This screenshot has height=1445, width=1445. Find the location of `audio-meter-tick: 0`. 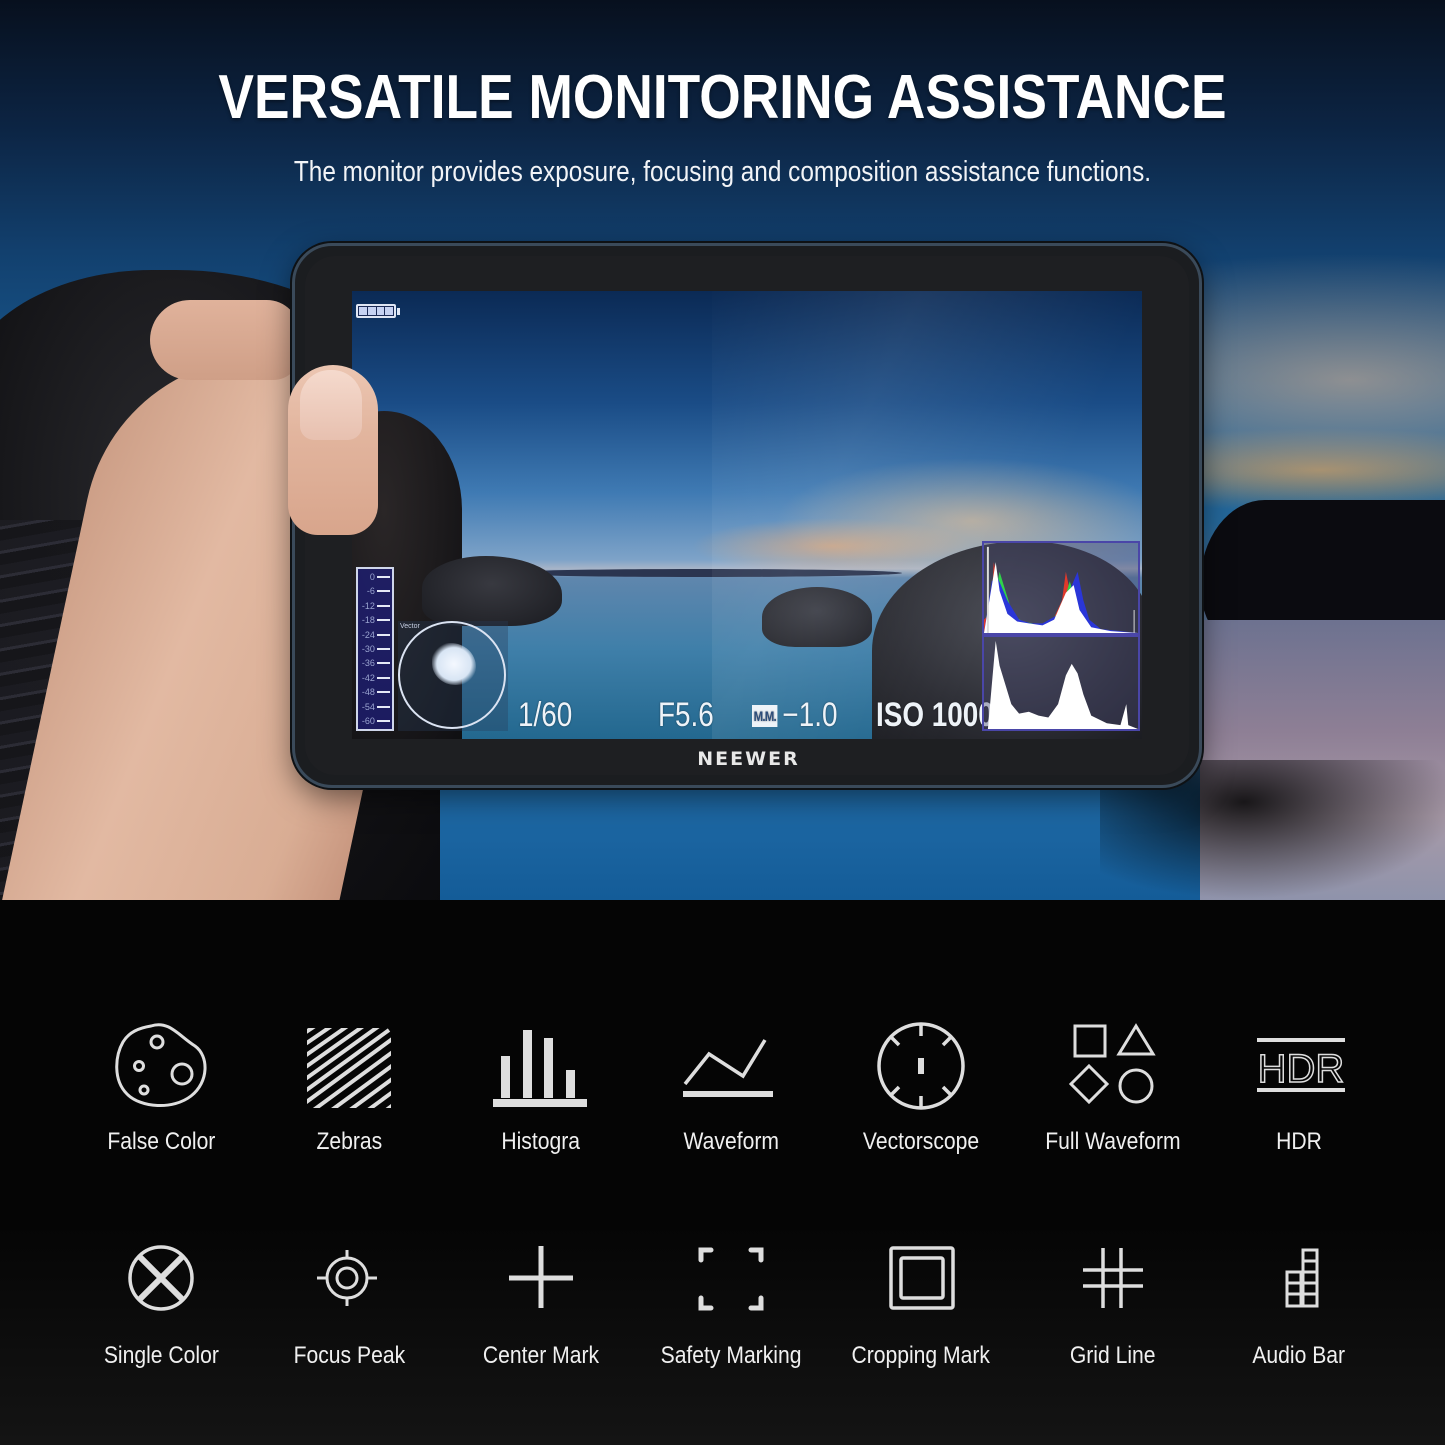

audio-meter-tick: 0 is located at coordinates (375, 577).